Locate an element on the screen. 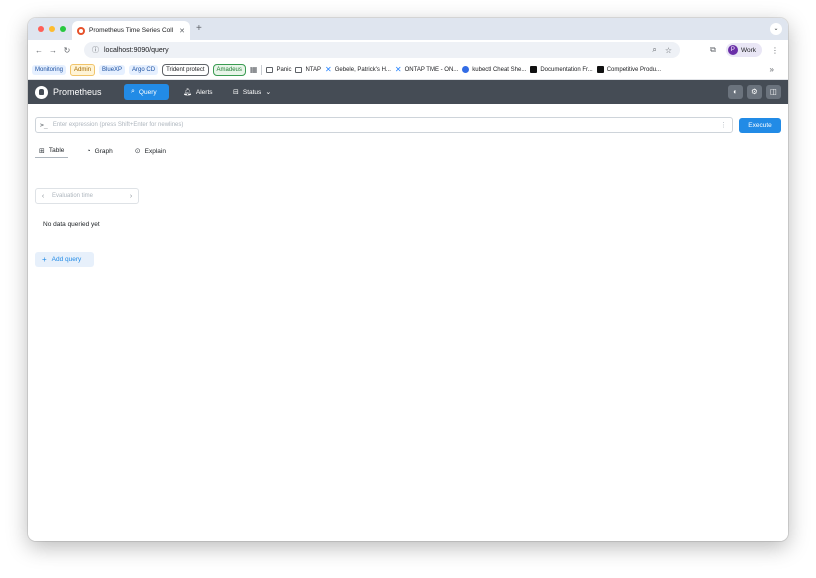 This screenshot has height=578, width=816. bookmark-argo-cd: Argo CD is located at coordinates (144, 69).